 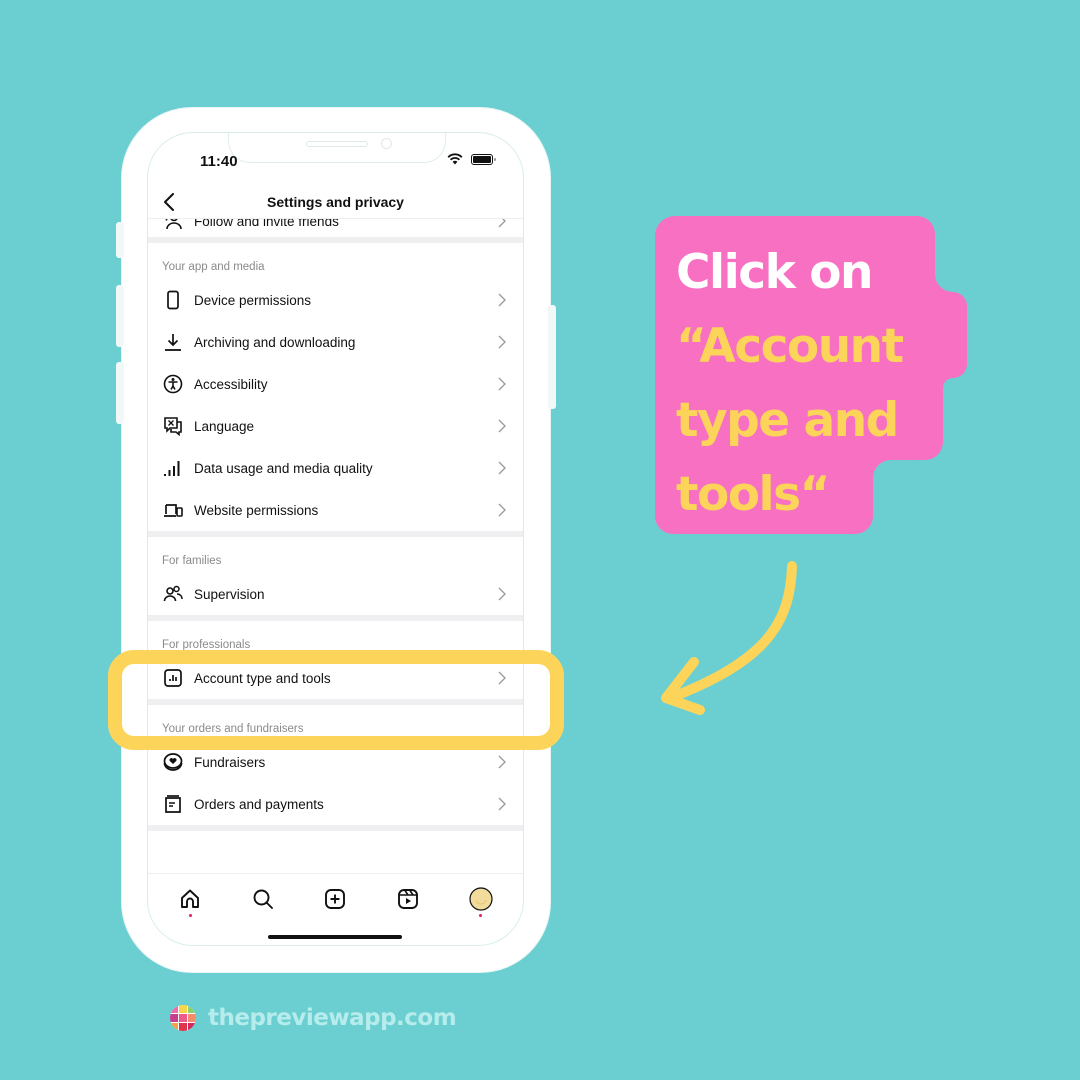 I want to click on avatar-icon, so click(x=481, y=898).